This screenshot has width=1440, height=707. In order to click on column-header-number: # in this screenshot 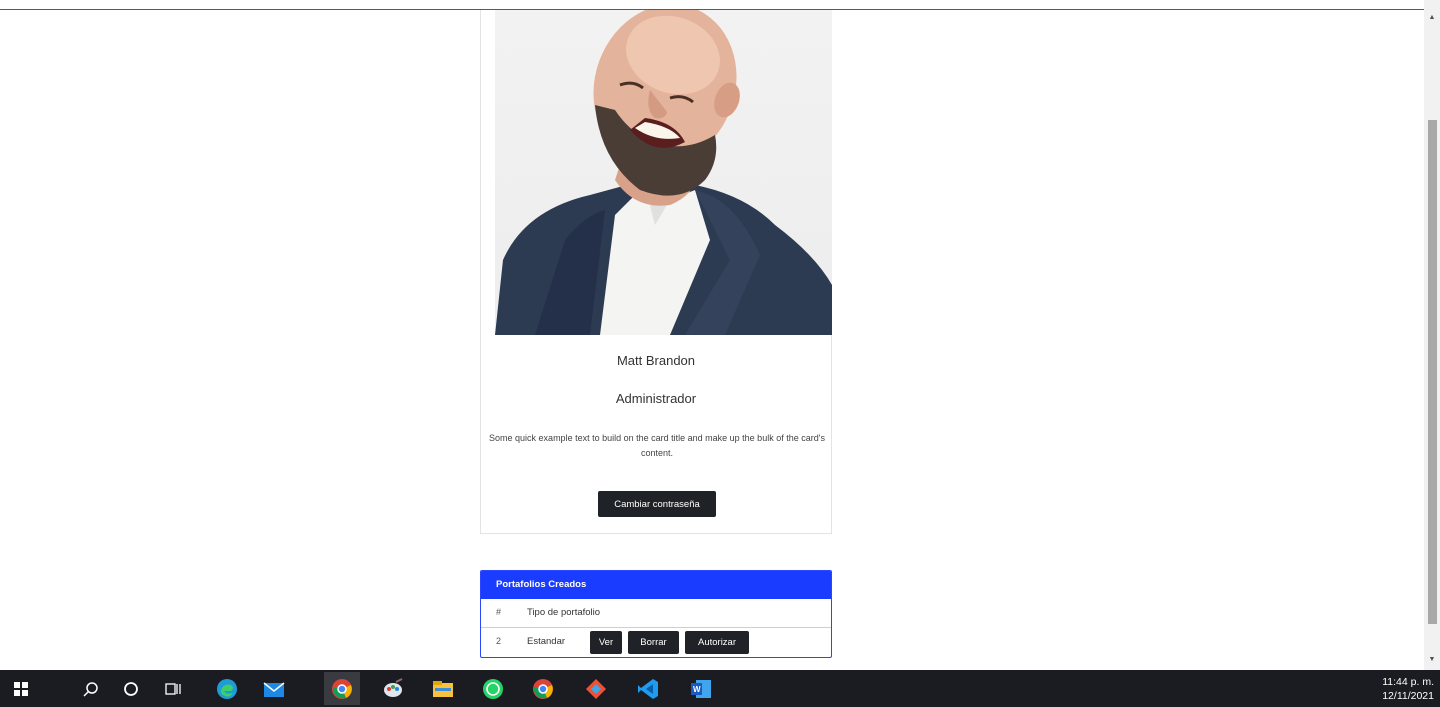, I will do `click(499, 612)`.